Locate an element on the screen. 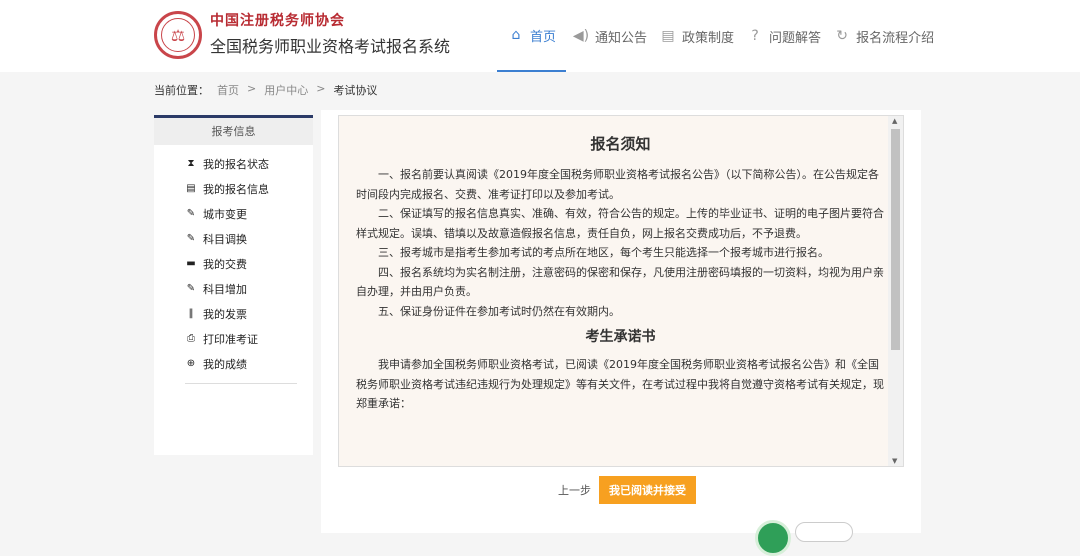  breadcrumb-home: 首页 is located at coordinates (228, 90).